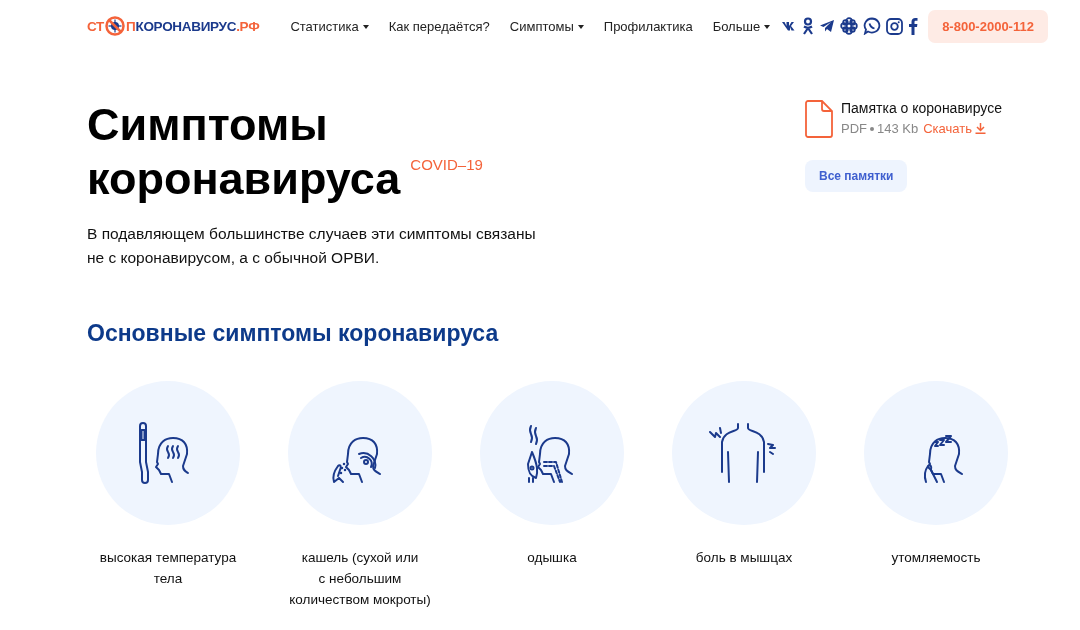 This screenshot has height=630, width=1080. I want to click on logo-text: ПКОРОНАВИРУС.РФ, so click(193, 26).